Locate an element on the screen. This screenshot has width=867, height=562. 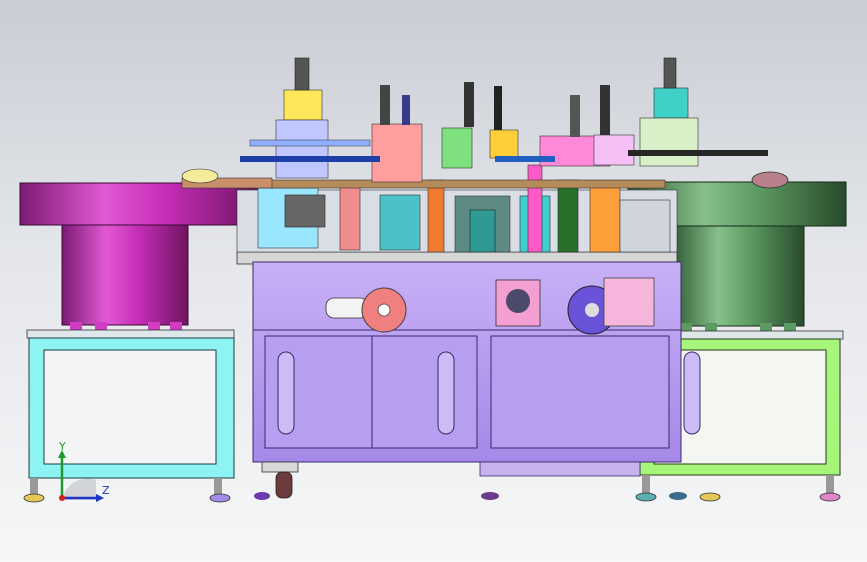
axis-z-label: Z is located at coordinates (106, 490).